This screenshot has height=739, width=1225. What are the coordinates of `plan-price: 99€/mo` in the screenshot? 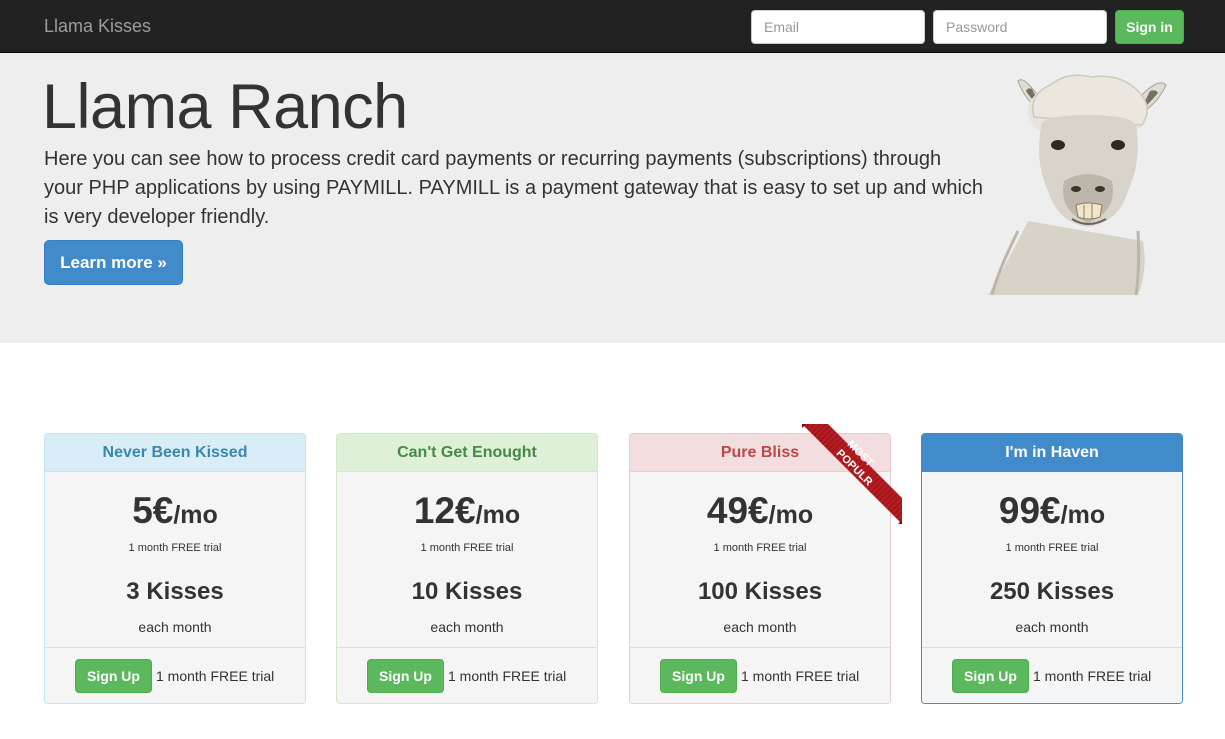 It's located at (1052, 513).